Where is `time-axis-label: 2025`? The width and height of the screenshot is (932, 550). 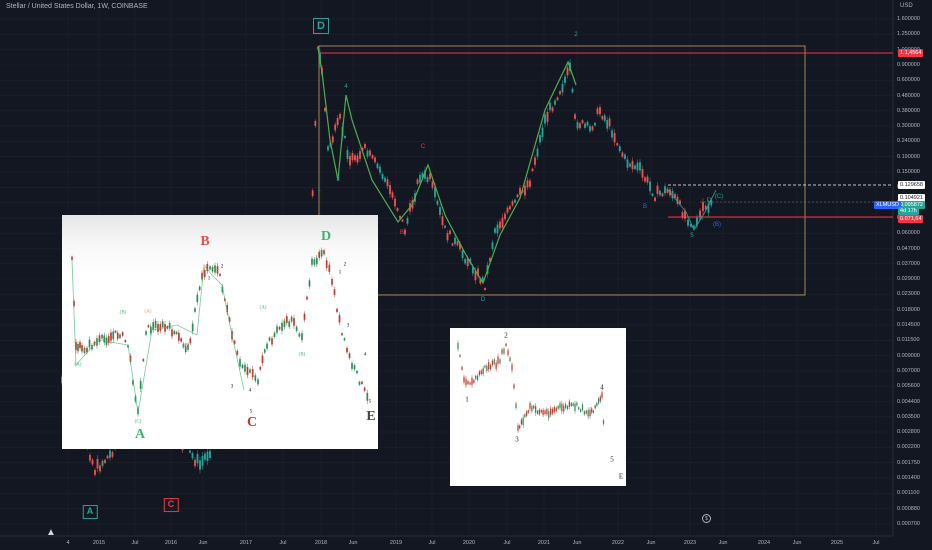 time-axis-label: 2025 is located at coordinates (837, 543).